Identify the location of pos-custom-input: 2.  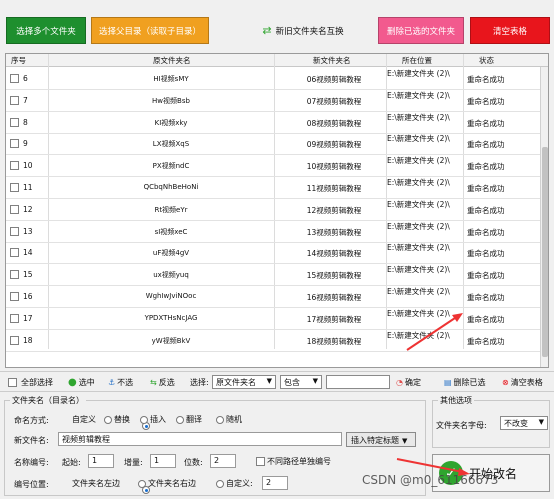
(275, 483).